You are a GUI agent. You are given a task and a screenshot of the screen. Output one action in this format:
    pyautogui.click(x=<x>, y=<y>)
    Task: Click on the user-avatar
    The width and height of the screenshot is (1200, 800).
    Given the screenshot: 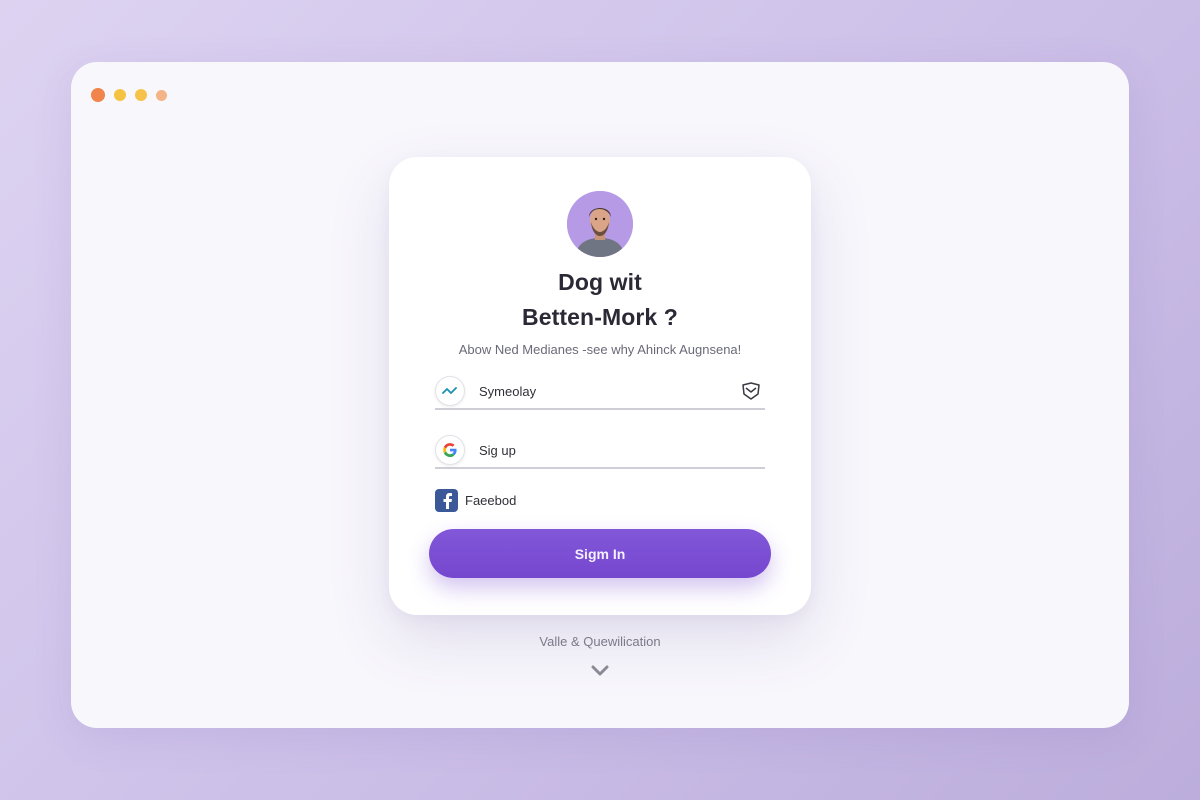 What is the action you would take?
    pyautogui.click(x=600, y=224)
    